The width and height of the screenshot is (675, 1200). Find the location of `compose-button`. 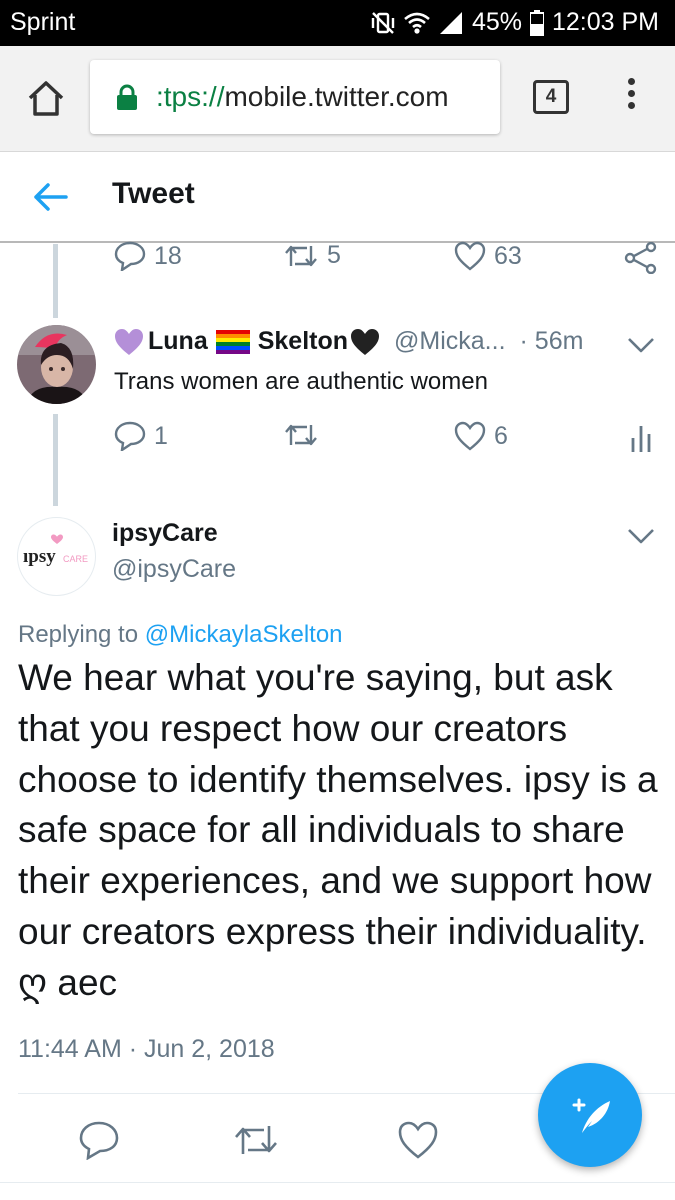

compose-button is located at coordinates (590, 1115).